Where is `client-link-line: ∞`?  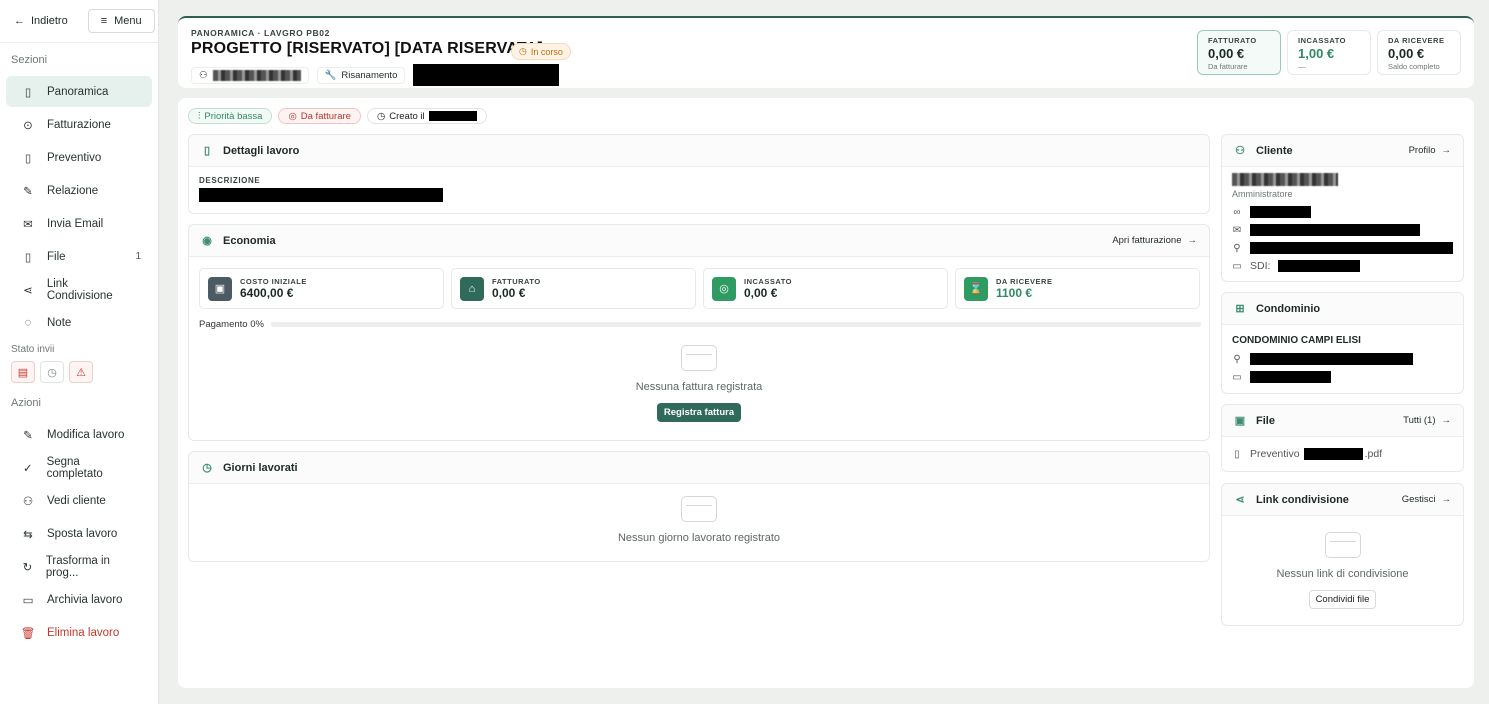
client-link-line: ∞ is located at coordinates (1342, 212).